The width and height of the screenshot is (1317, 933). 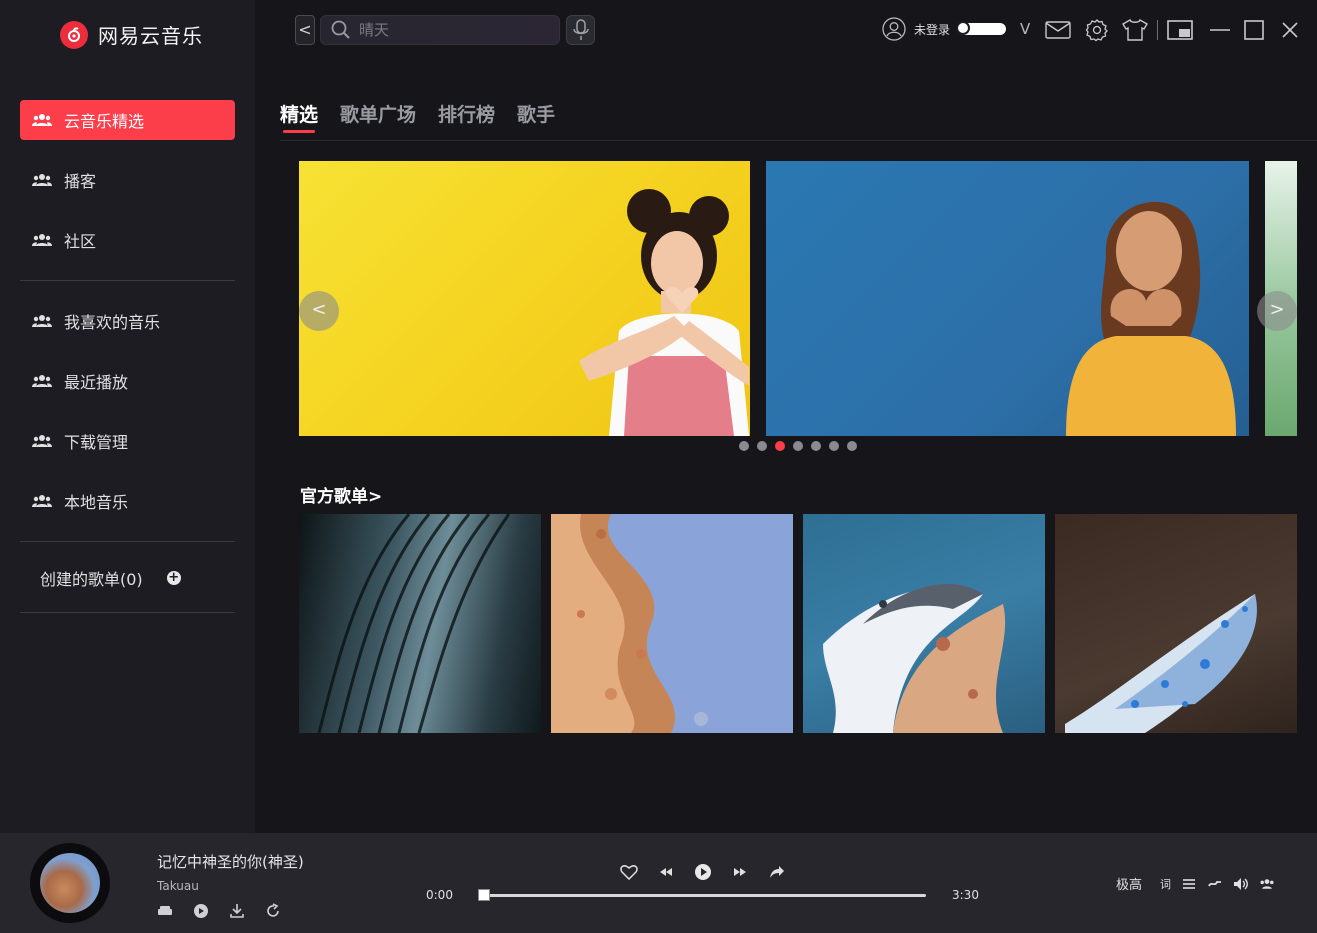 What do you see at coordinates (1267, 884) in the screenshot?
I see `listen-together-icon` at bounding box center [1267, 884].